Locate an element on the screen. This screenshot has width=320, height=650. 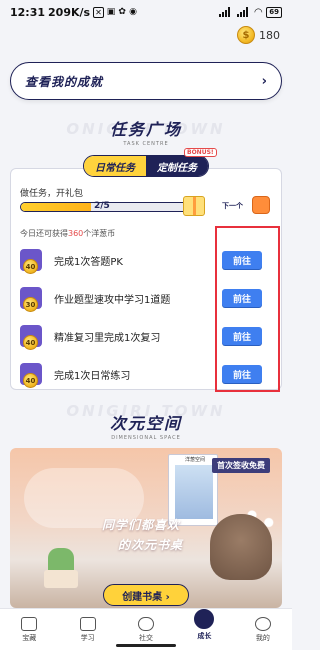
gift-title: 做任务，开礼包 is located at coordinates (52, 194).